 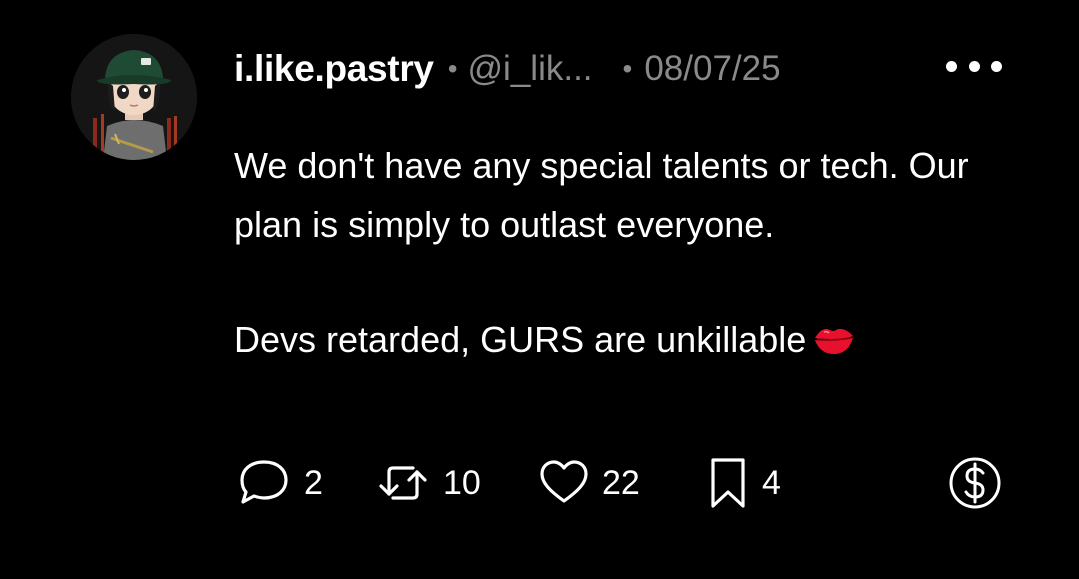 What do you see at coordinates (771, 482) in the screenshot?
I see `bookmark-count: 4` at bounding box center [771, 482].